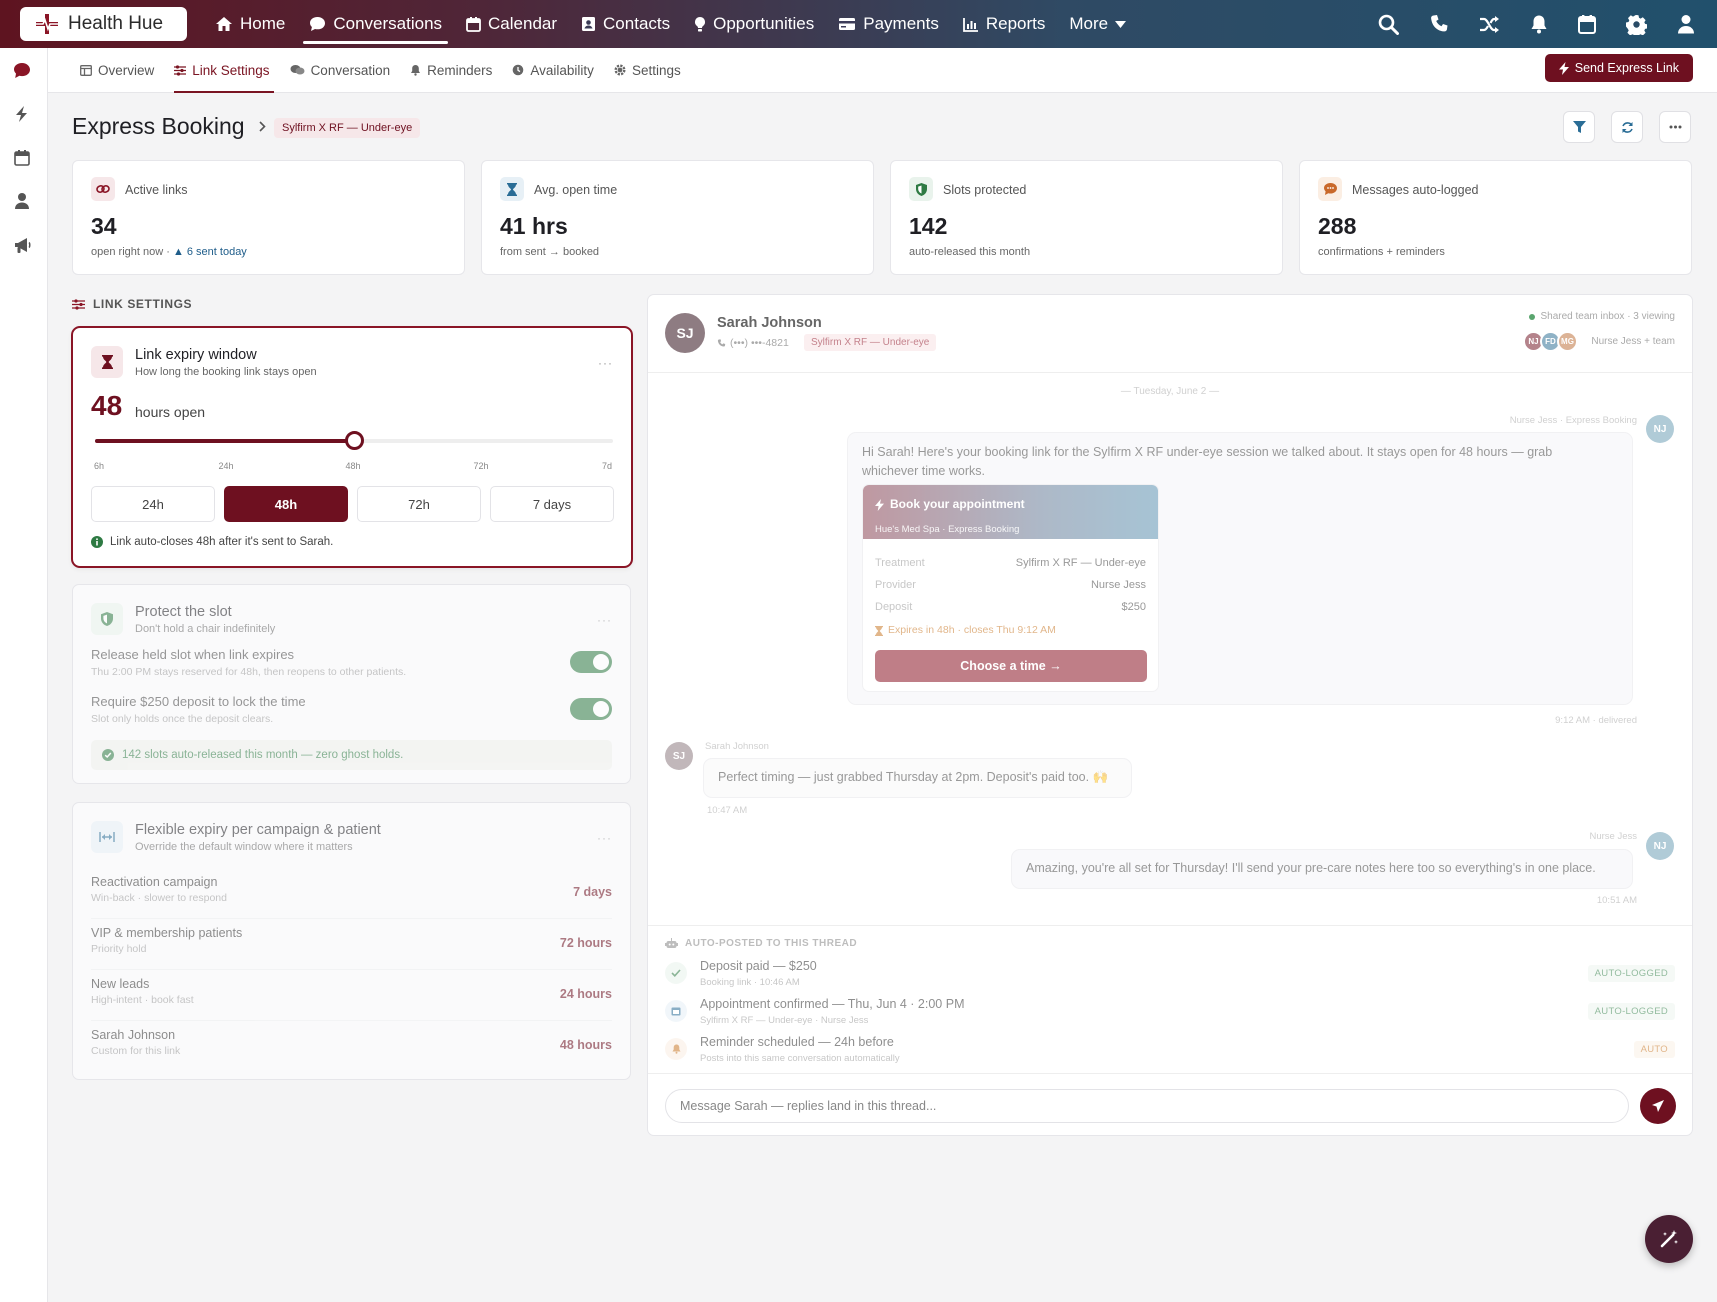 The image size is (1717, 1302). What do you see at coordinates (965, 630) in the screenshot?
I see `link-expiry-note: Expires in 48h · closes Thu 9:12 AM` at bounding box center [965, 630].